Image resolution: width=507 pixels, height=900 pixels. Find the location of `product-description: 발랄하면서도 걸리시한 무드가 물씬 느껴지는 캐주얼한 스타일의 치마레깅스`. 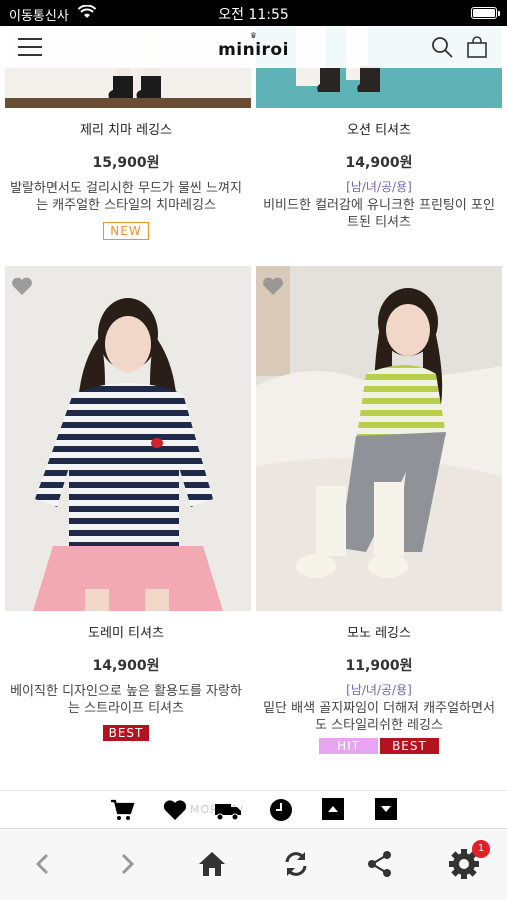

product-description: 발랄하면서도 걸리시한 무드가 물씬 느껴지는 캐주얼한 스타일의 치마레깅스 is located at coordinates (126, 197).